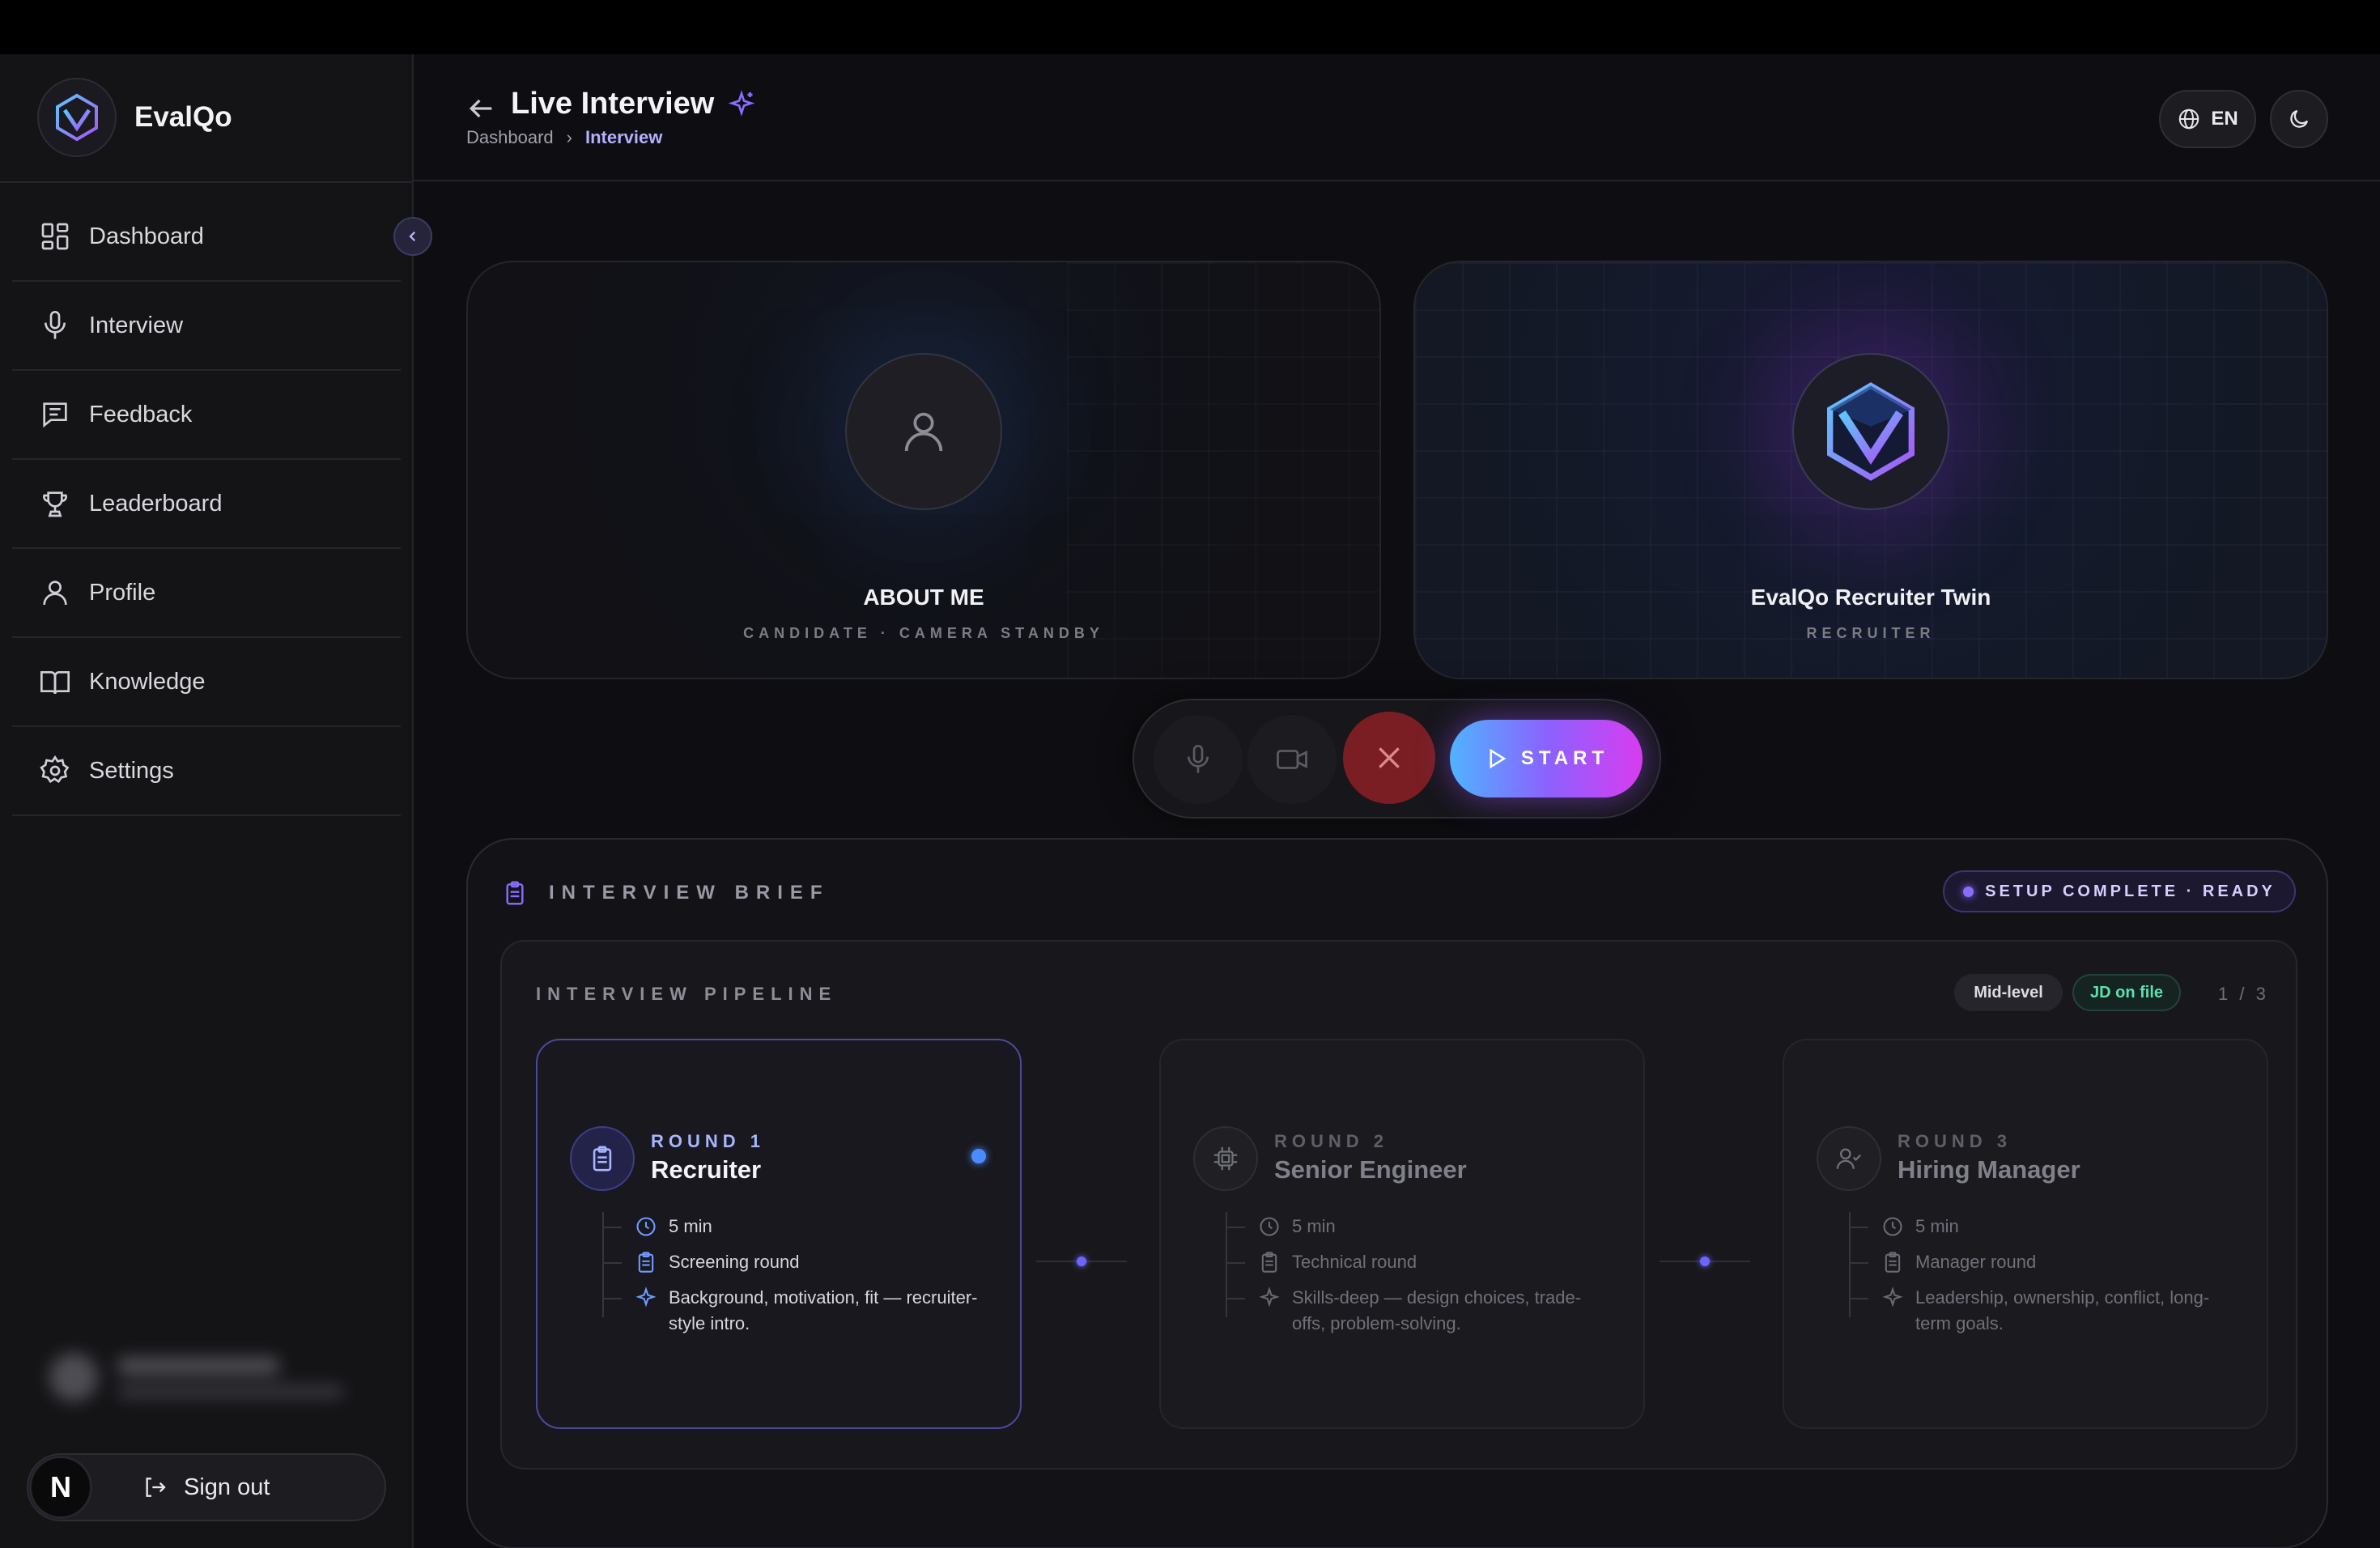 The width and height of the screenshot is (2380, 1548). Describe the element at coordinates (131, 771) in the screenshot. I see `sidebar-item-label: Settings` at that location.